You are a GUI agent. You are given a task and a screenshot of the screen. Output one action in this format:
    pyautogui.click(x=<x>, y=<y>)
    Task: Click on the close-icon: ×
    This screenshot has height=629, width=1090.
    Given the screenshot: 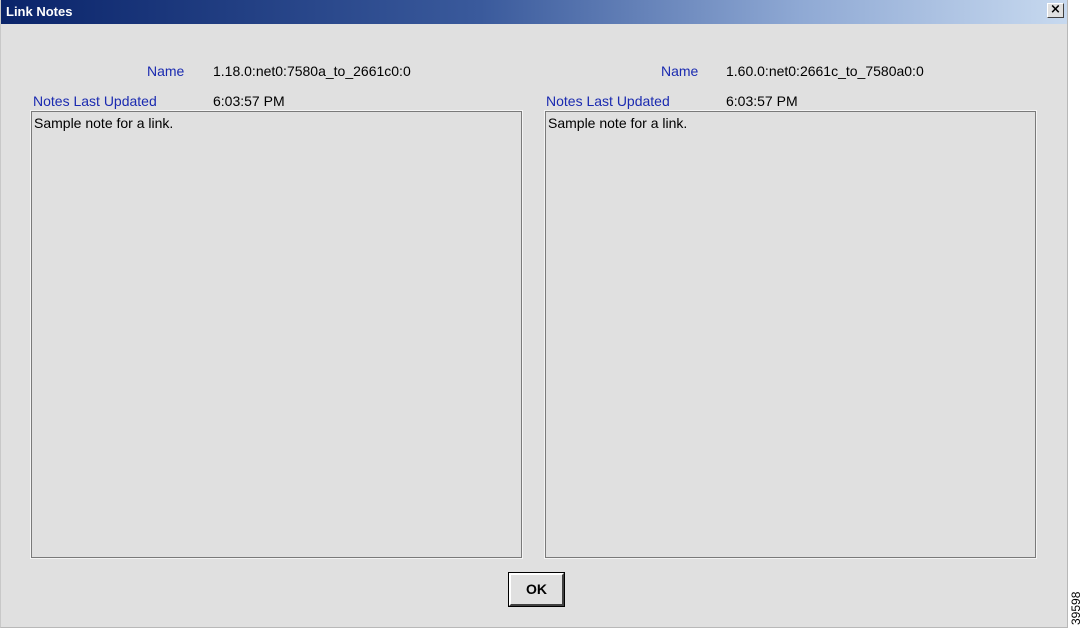 What is the action you would take?
    pyautogui.click(x=1055, y=9)
    